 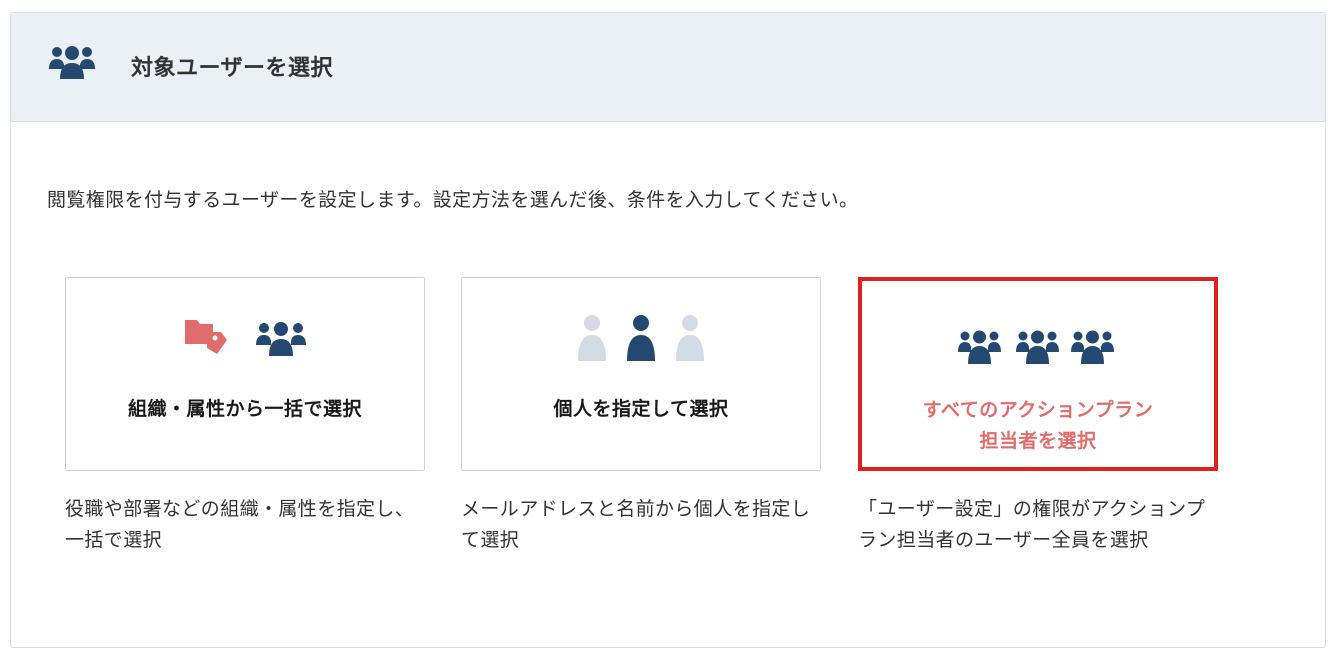 What do you see at coordinates (641, 374) in the screenshot?
I see `select-individual-card: 個人を指定して選択` at bounding box center [641, 374].